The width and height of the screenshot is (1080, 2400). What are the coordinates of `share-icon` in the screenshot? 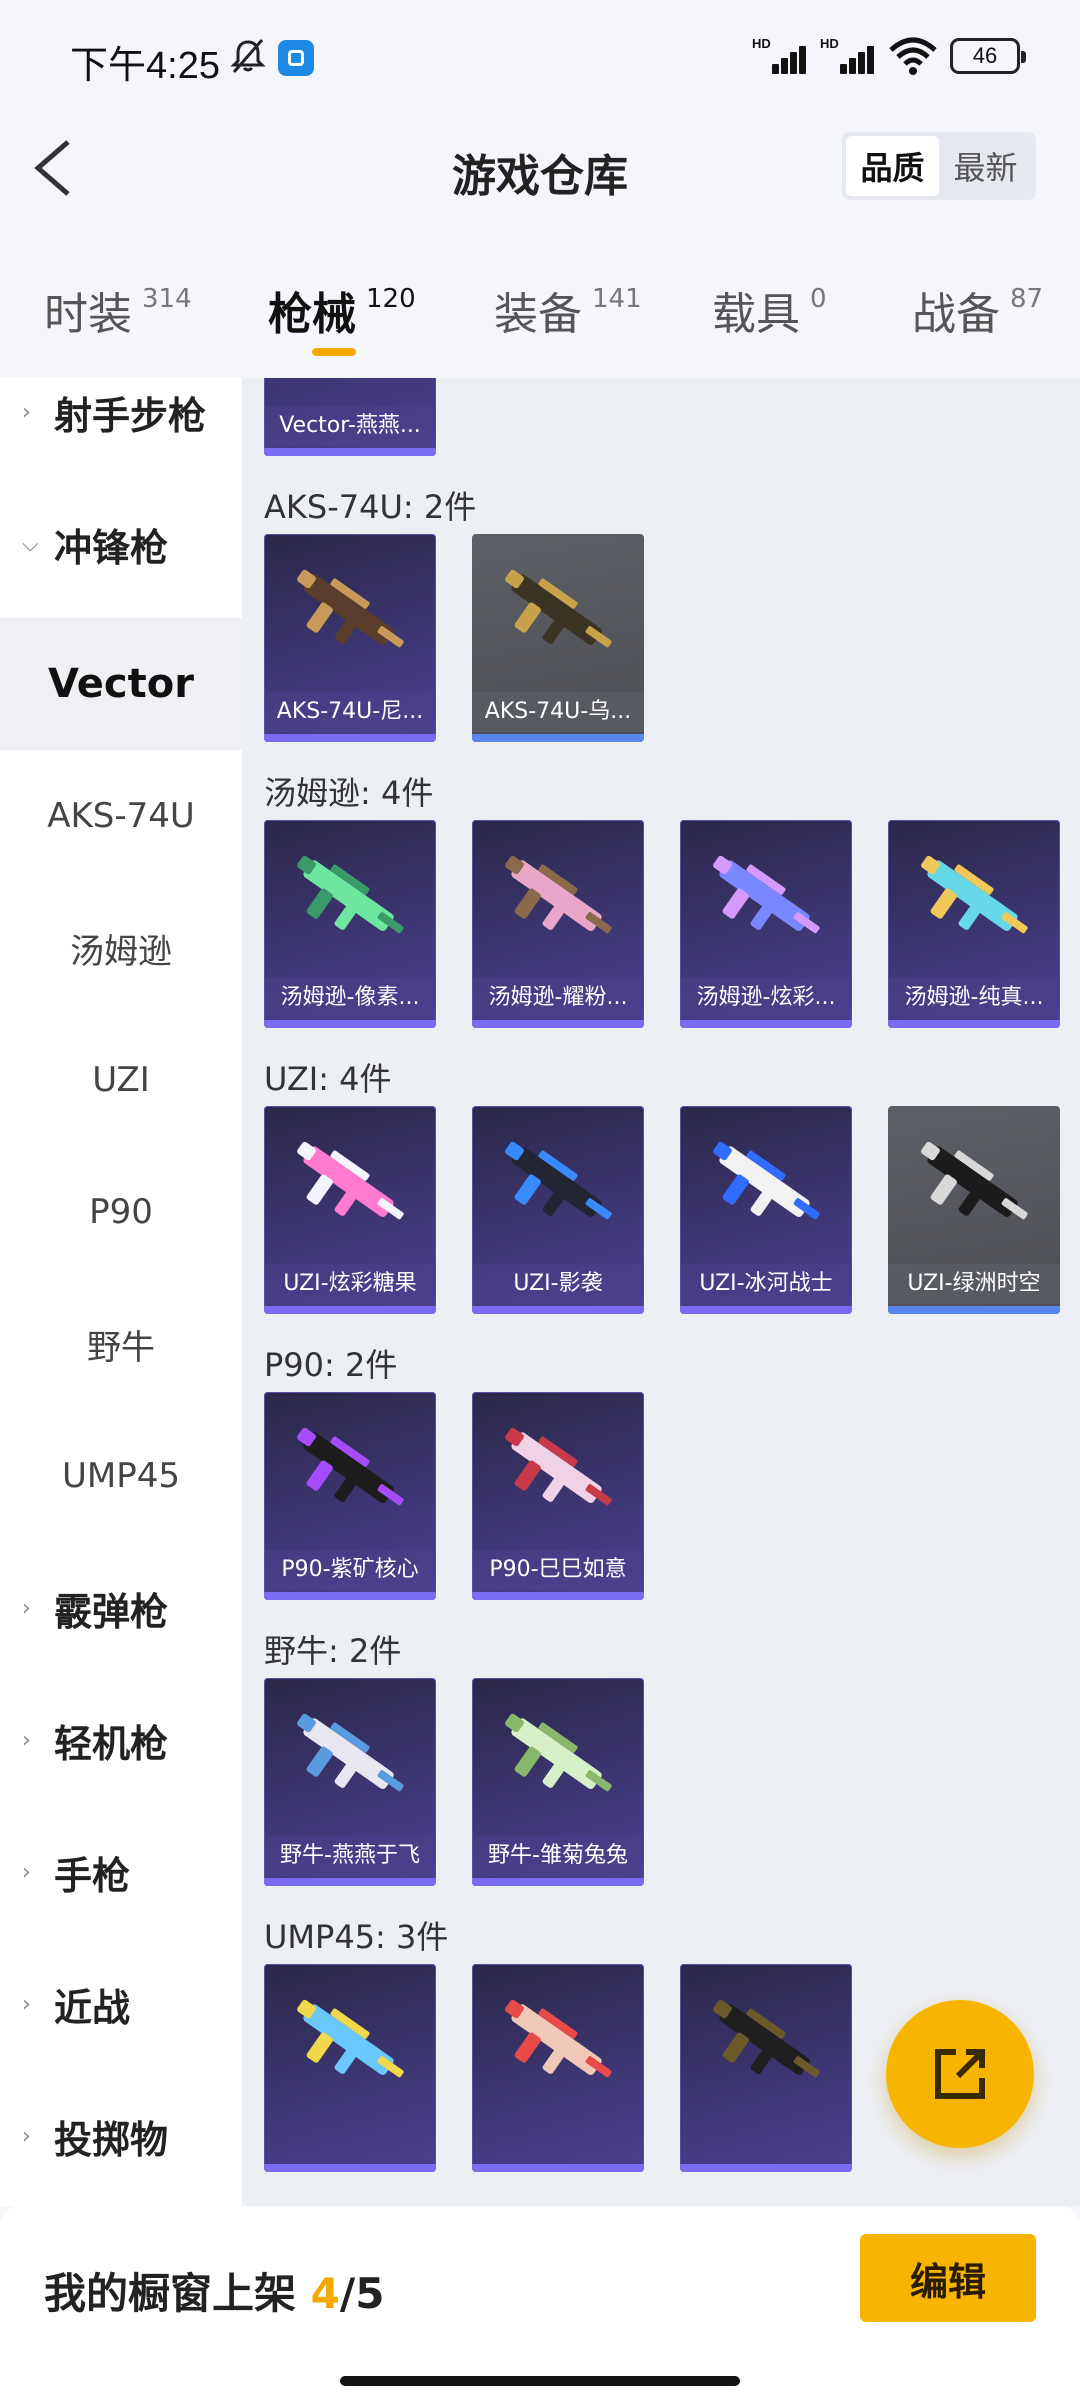 It's located at (960, 2074).